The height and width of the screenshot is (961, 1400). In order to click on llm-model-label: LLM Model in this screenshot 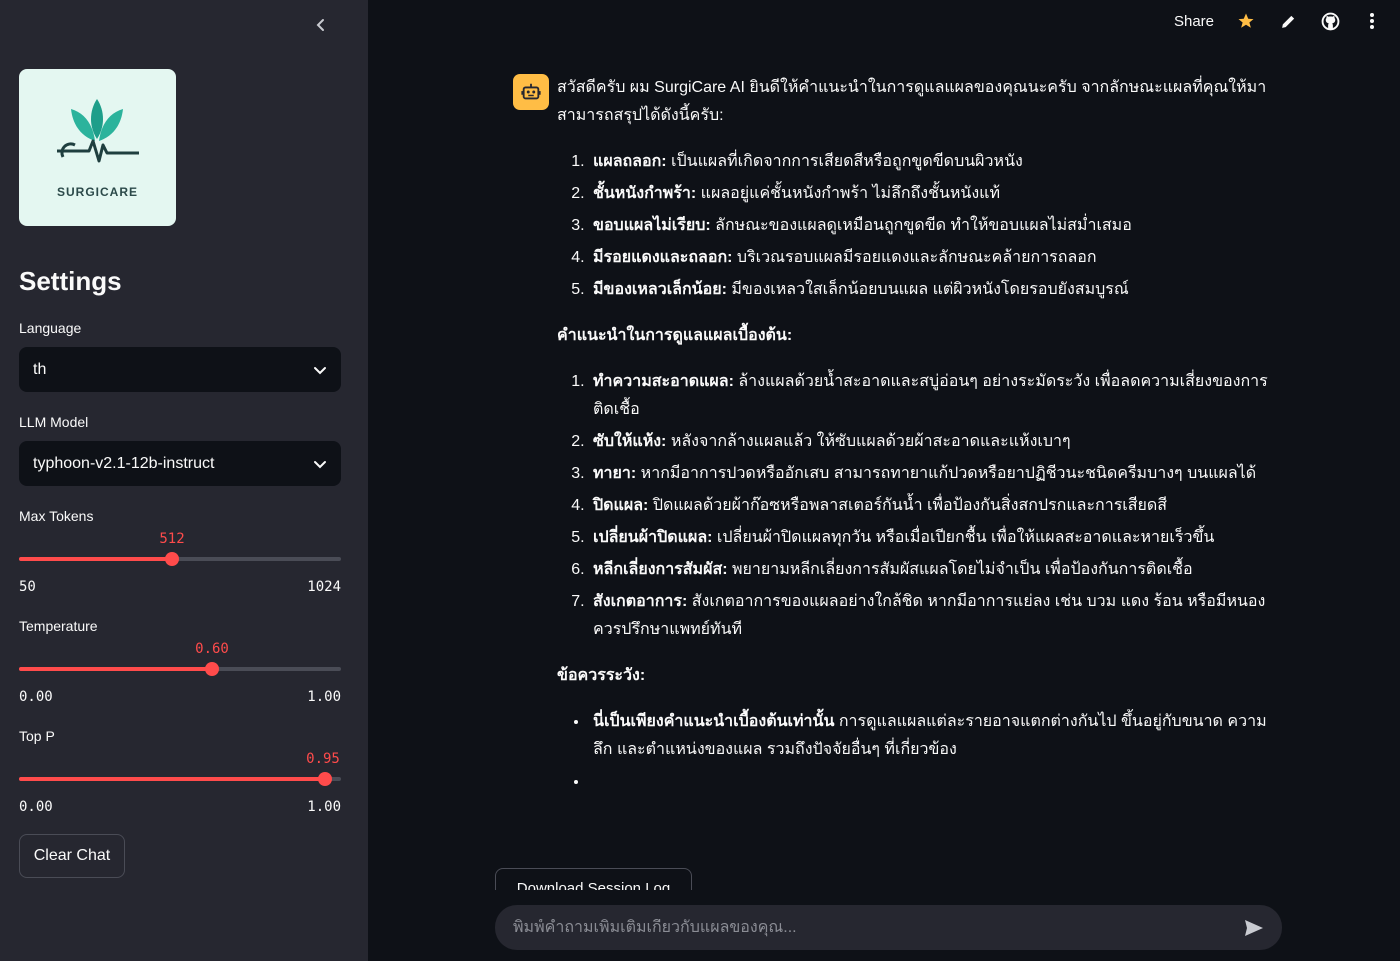, I will do `click(54, 422)`.